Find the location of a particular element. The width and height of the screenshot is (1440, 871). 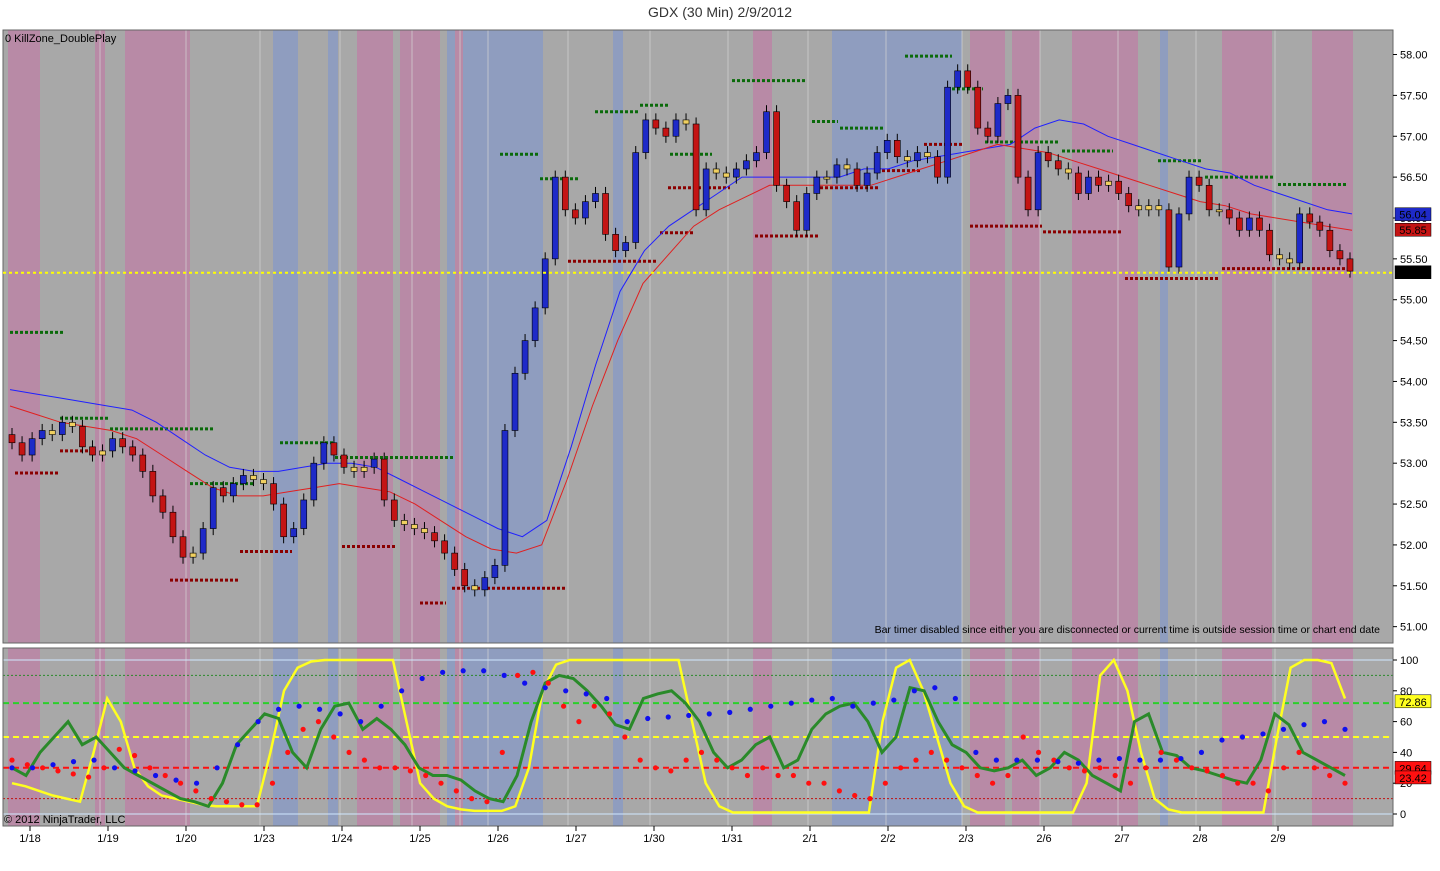

y-tick-label: 55.00 is located at coordinates (1414, 301).